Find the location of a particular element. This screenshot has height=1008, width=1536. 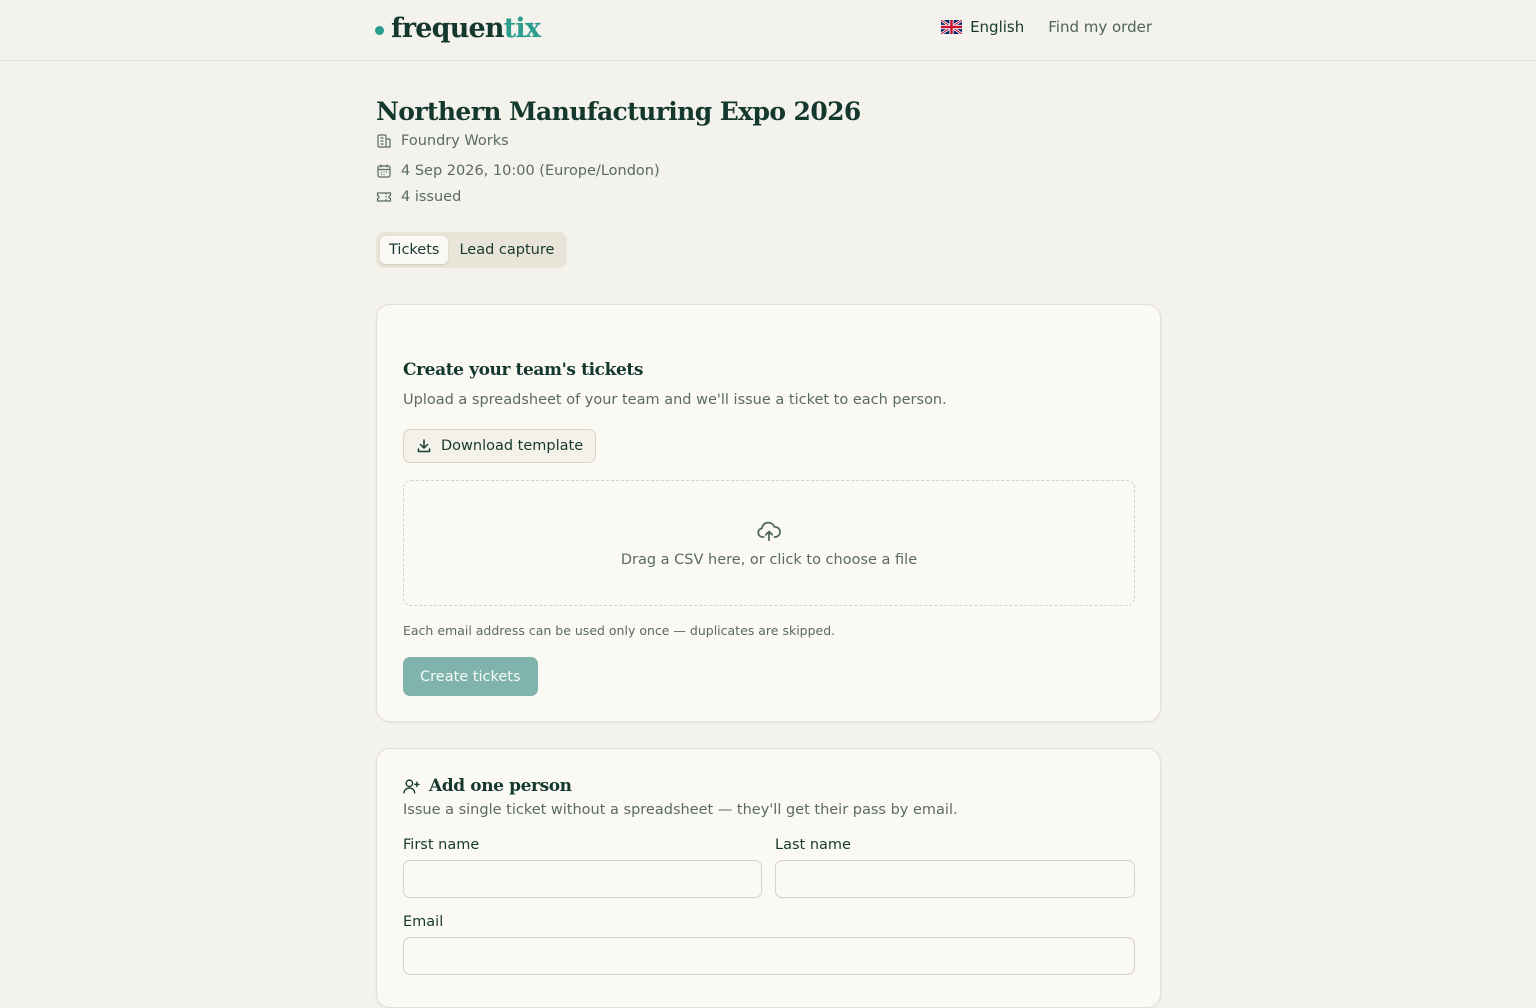

create-tickets-button: Create tickets is located at coordinates (470, 676).